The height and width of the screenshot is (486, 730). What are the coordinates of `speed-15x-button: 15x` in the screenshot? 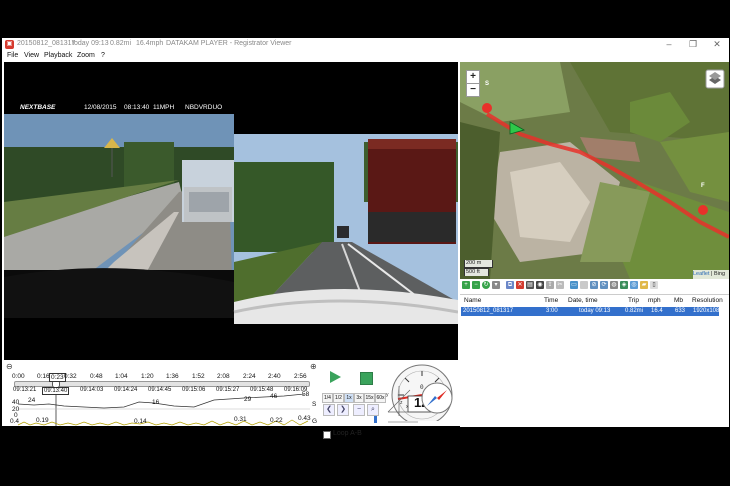 It's located at (369, 398).